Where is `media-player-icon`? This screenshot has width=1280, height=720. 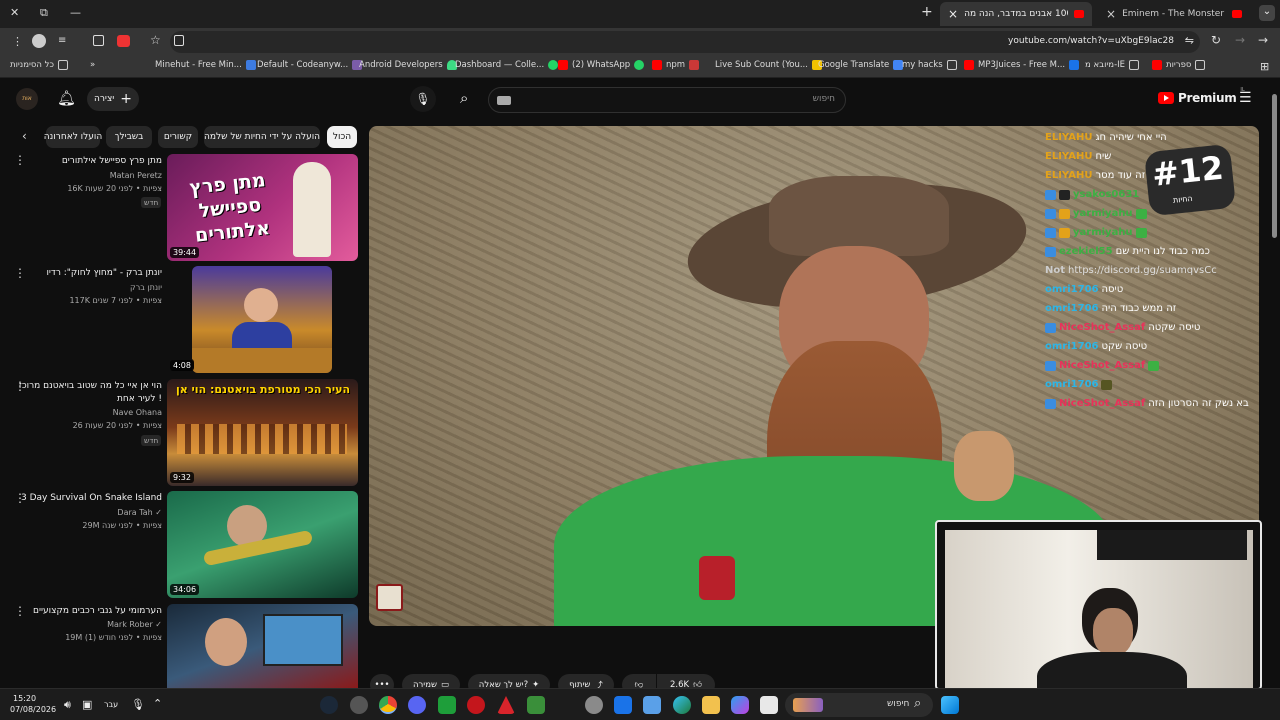 media-player-icon is located at coordinates (447, 705).